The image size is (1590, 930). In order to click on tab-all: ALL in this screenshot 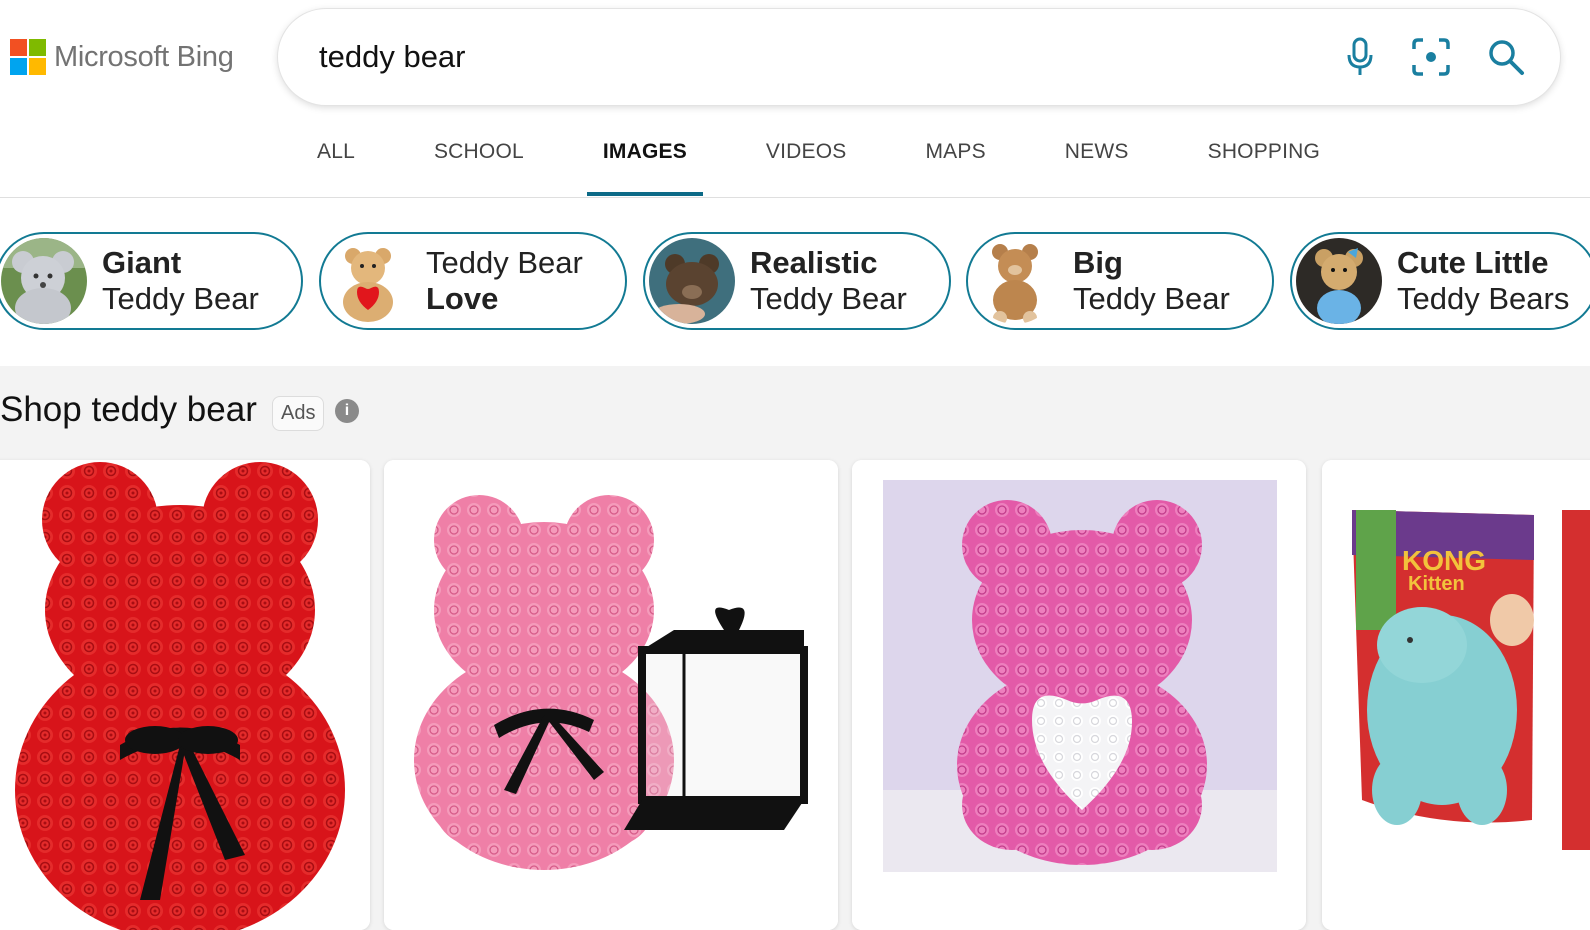, I will do `click(336, 168)`.